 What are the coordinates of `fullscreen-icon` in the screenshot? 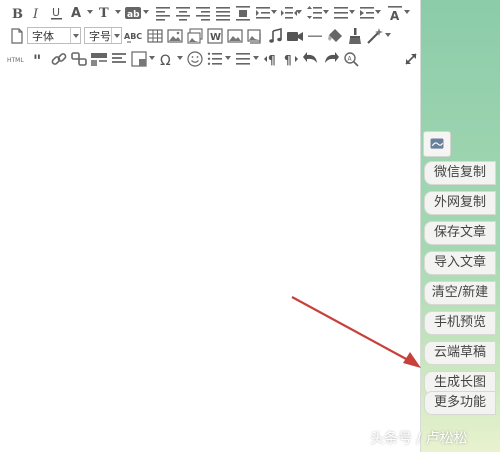 It's located at (411, 59).